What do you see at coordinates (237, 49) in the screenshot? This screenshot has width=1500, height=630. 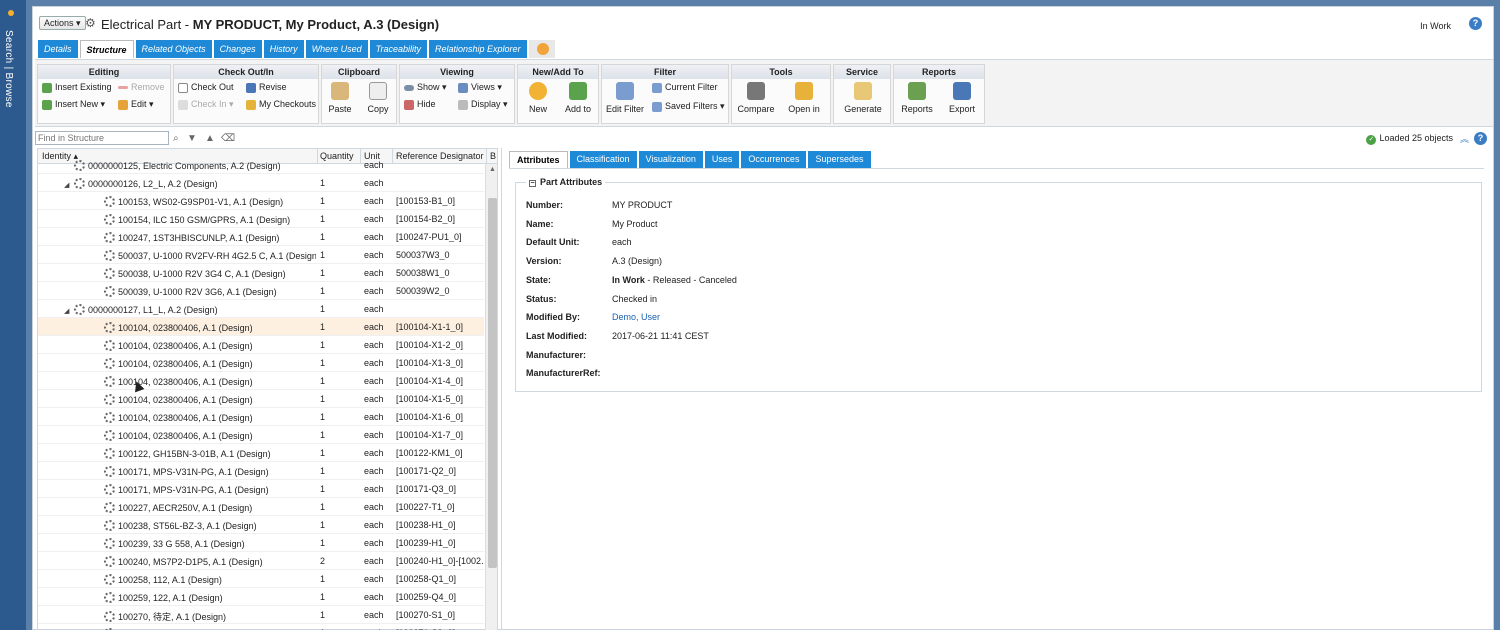 I see `tab-changes: Changes` at bounding box center [237, 49].